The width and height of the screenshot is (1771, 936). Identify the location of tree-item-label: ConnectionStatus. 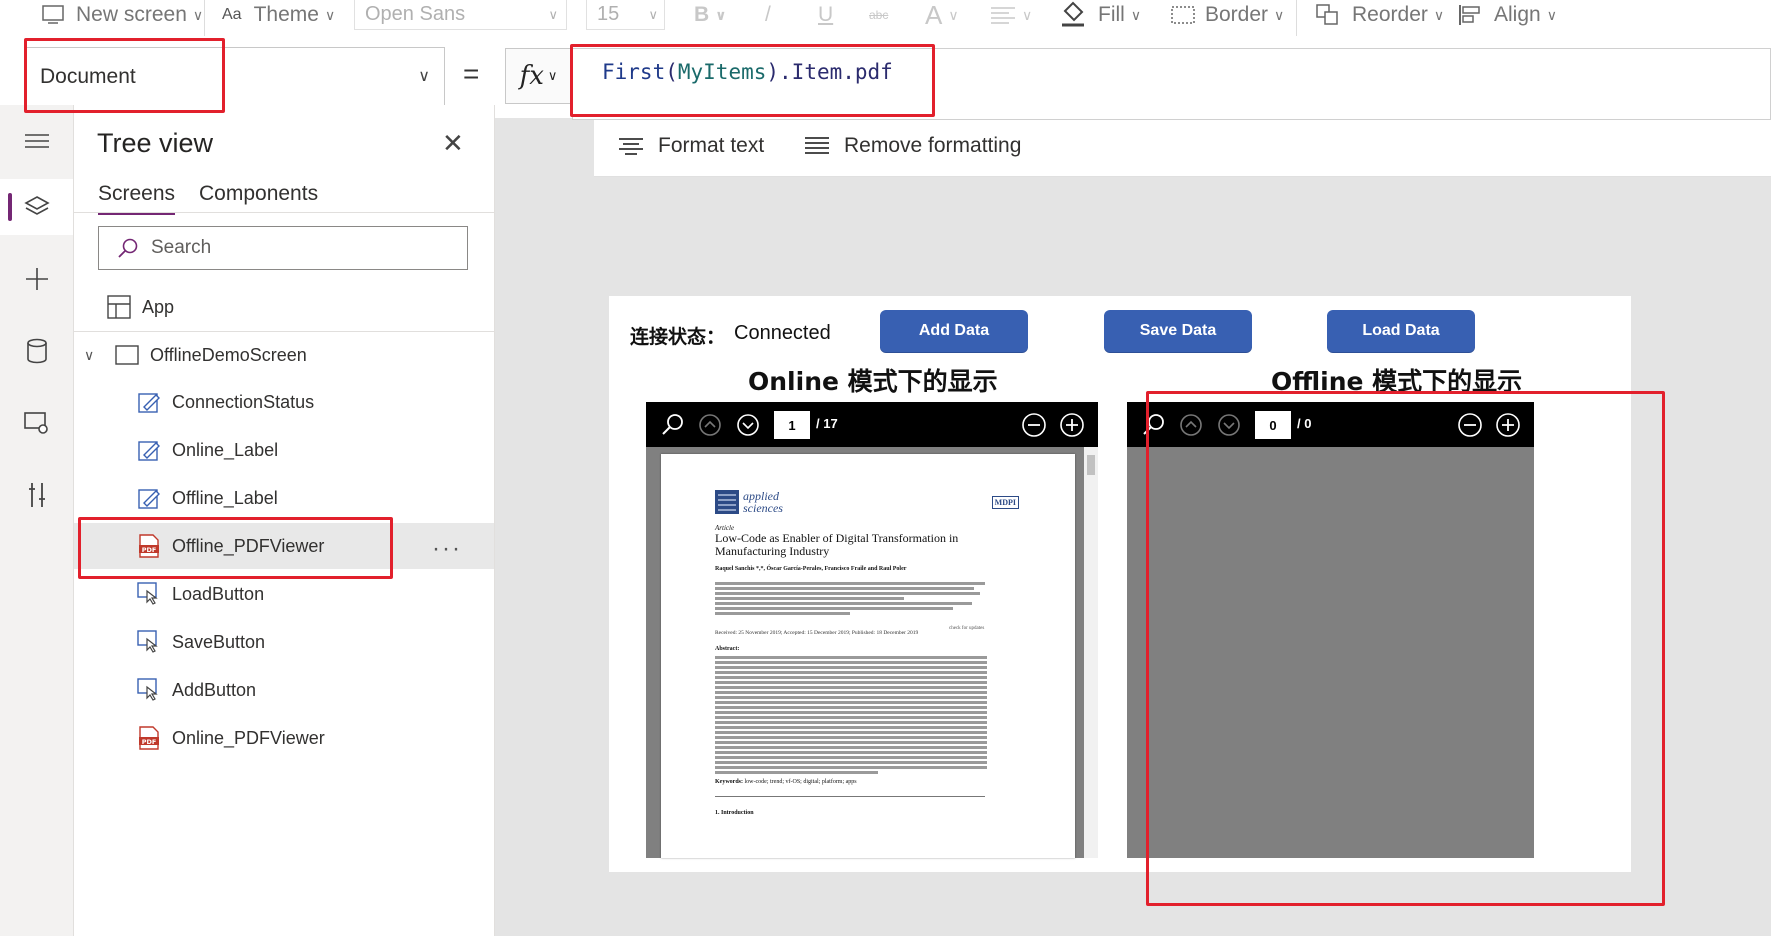
(243, 401).